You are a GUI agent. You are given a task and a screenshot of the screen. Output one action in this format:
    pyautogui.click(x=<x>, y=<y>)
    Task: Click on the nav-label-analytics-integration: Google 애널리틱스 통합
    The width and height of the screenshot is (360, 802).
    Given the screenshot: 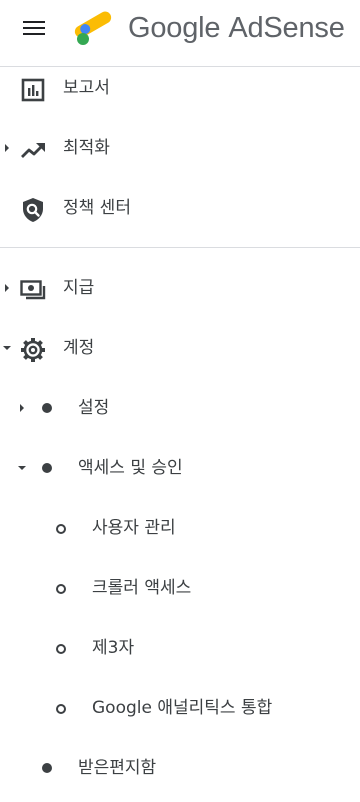 What is the action you would take?
    pyautogui.click(x=182, y=708)
    